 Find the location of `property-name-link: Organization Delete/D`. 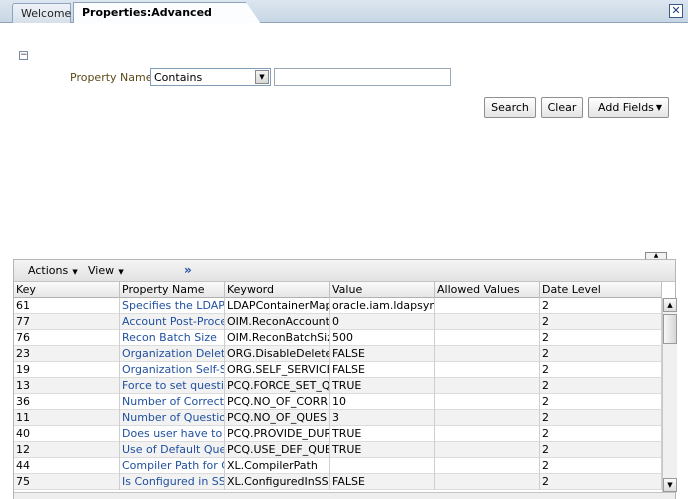

property-name-link: Organization Delete/D is located at coordinates (172, 354).